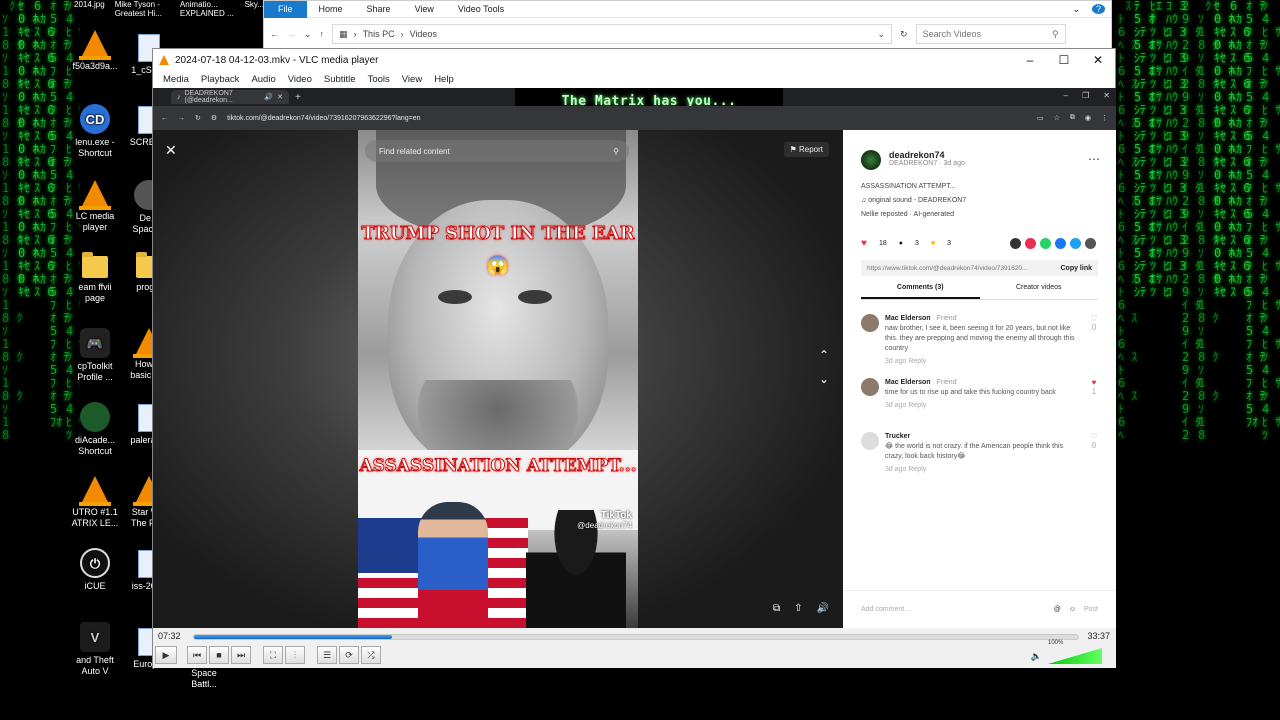 This screenshot has height=720, width=1280. I want to click on breadcrumb-this-pc: This PC, so click(379, 34).